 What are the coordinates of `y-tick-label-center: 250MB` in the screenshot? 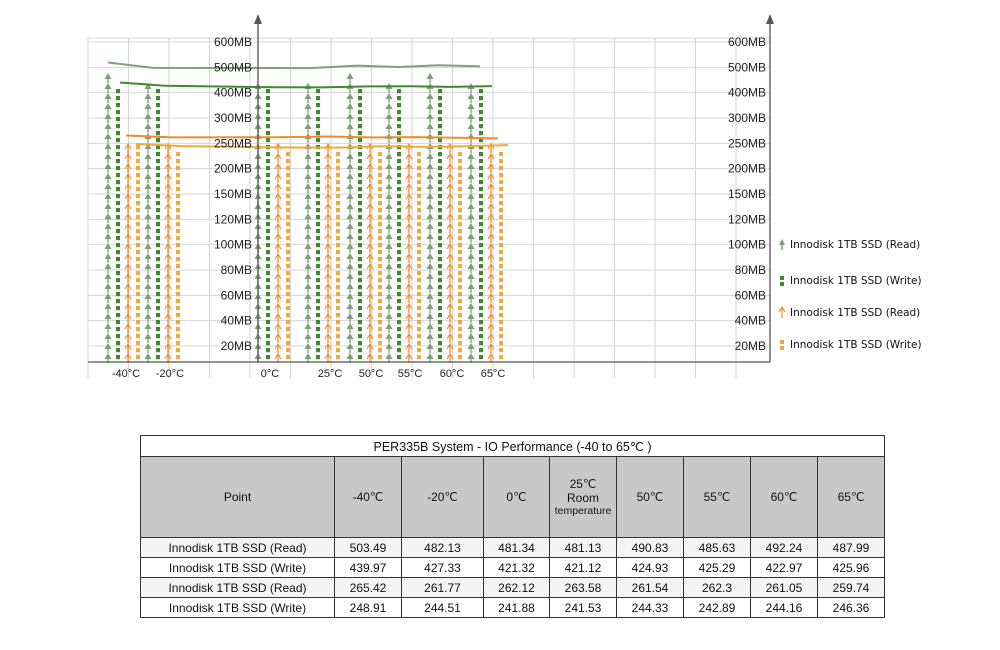 It's located at (233, 143).